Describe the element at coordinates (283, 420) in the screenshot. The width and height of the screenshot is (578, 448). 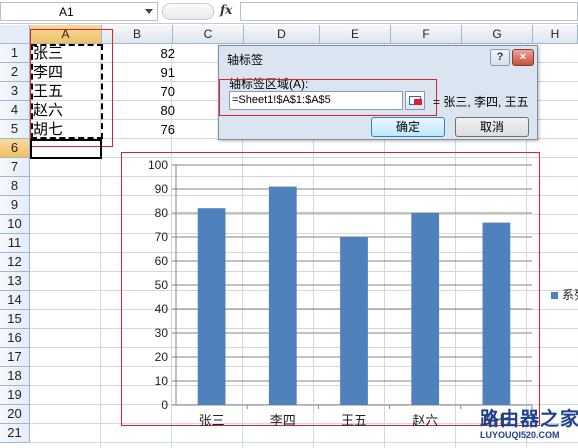
I see `x-tick-label: 李四` at that location.